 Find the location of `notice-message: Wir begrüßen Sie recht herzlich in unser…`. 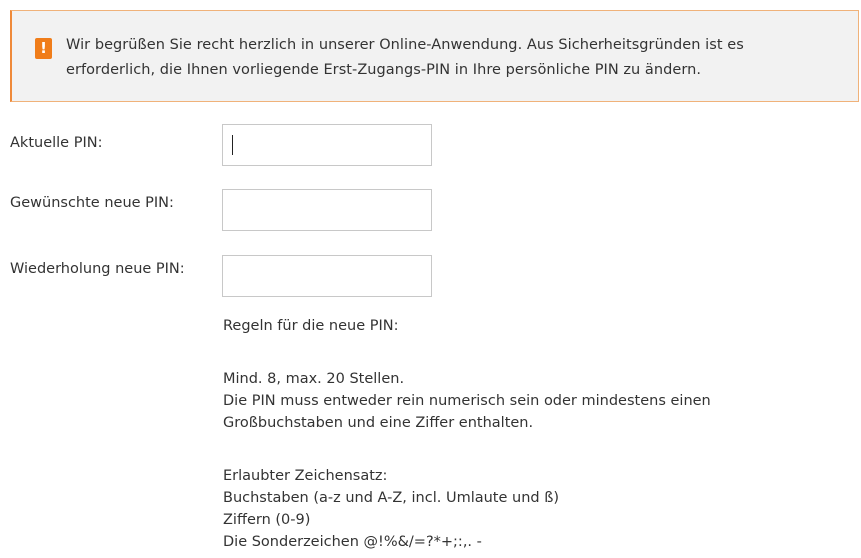

notice-message: Wir begrüßen Sie recht herzlich in unser… is located at coordinates (456, 58).